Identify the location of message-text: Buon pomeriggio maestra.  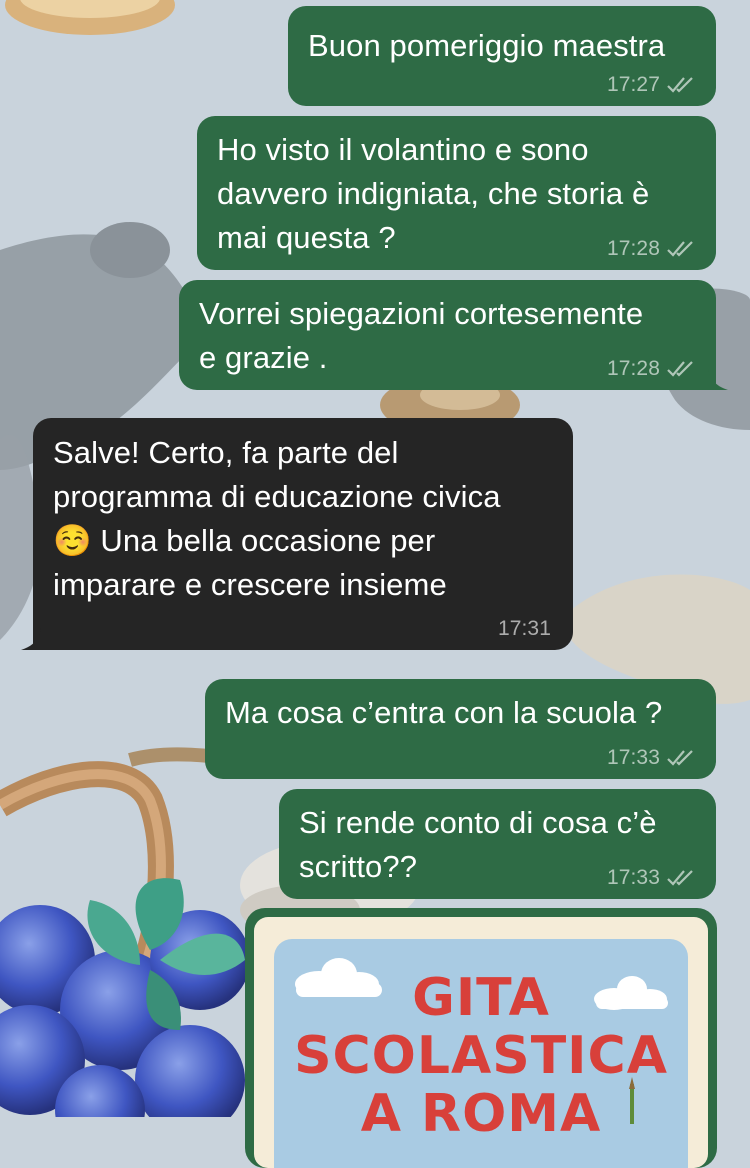
(487, 45).